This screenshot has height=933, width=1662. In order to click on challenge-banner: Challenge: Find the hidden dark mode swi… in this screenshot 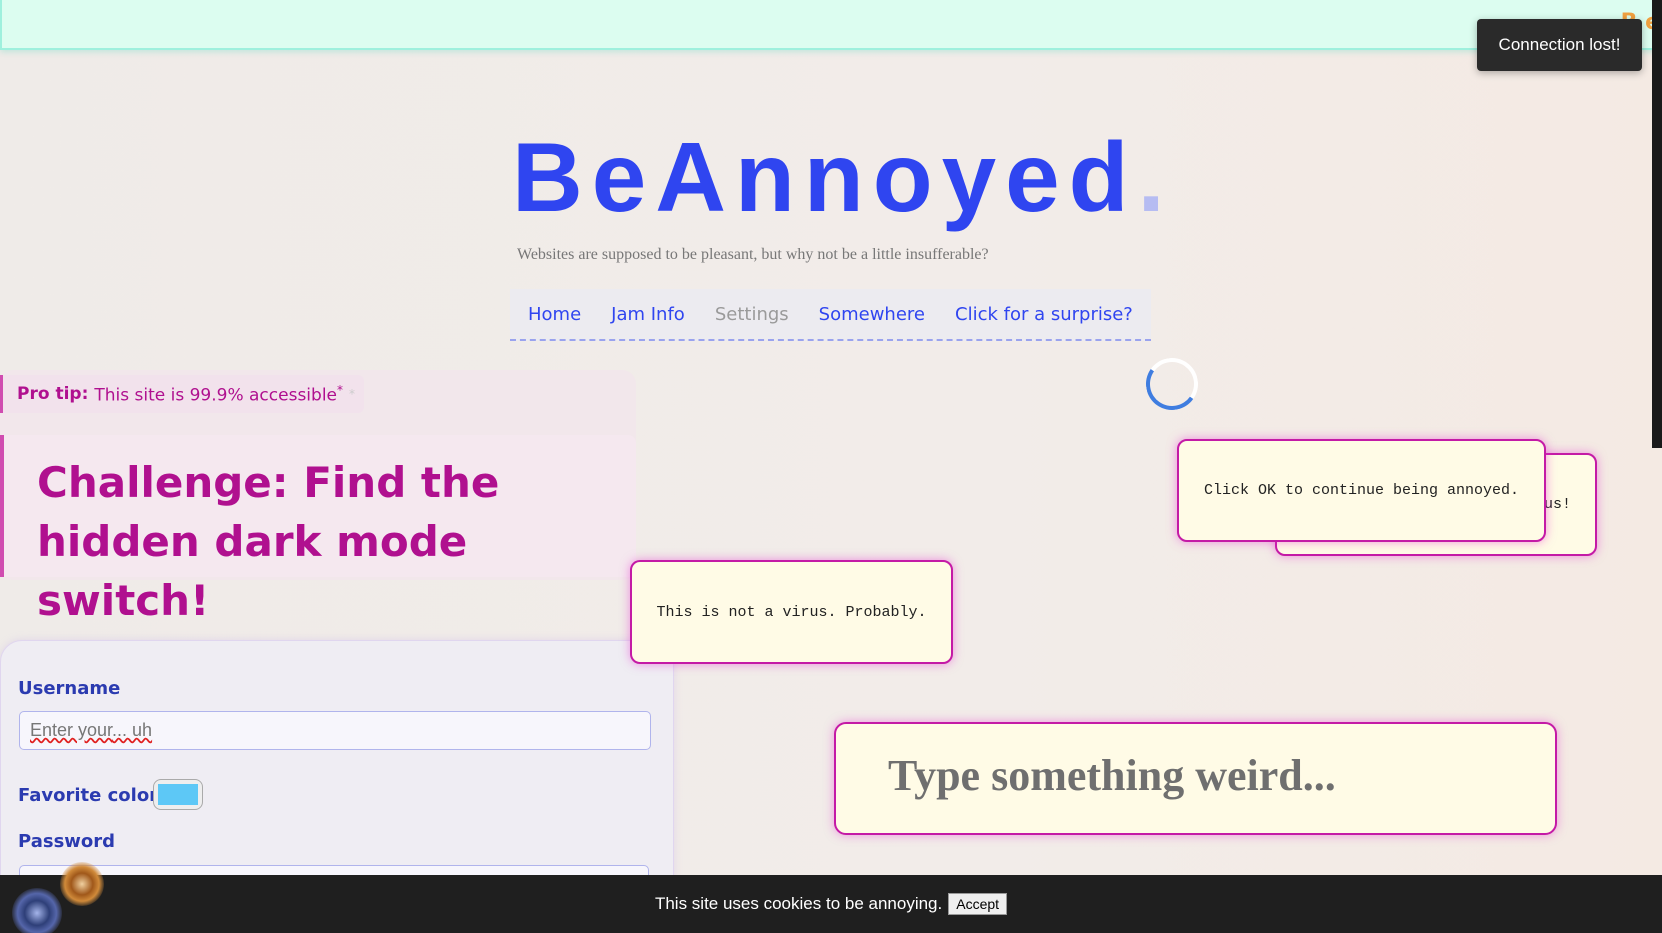, I will do `click(318, 530)`.